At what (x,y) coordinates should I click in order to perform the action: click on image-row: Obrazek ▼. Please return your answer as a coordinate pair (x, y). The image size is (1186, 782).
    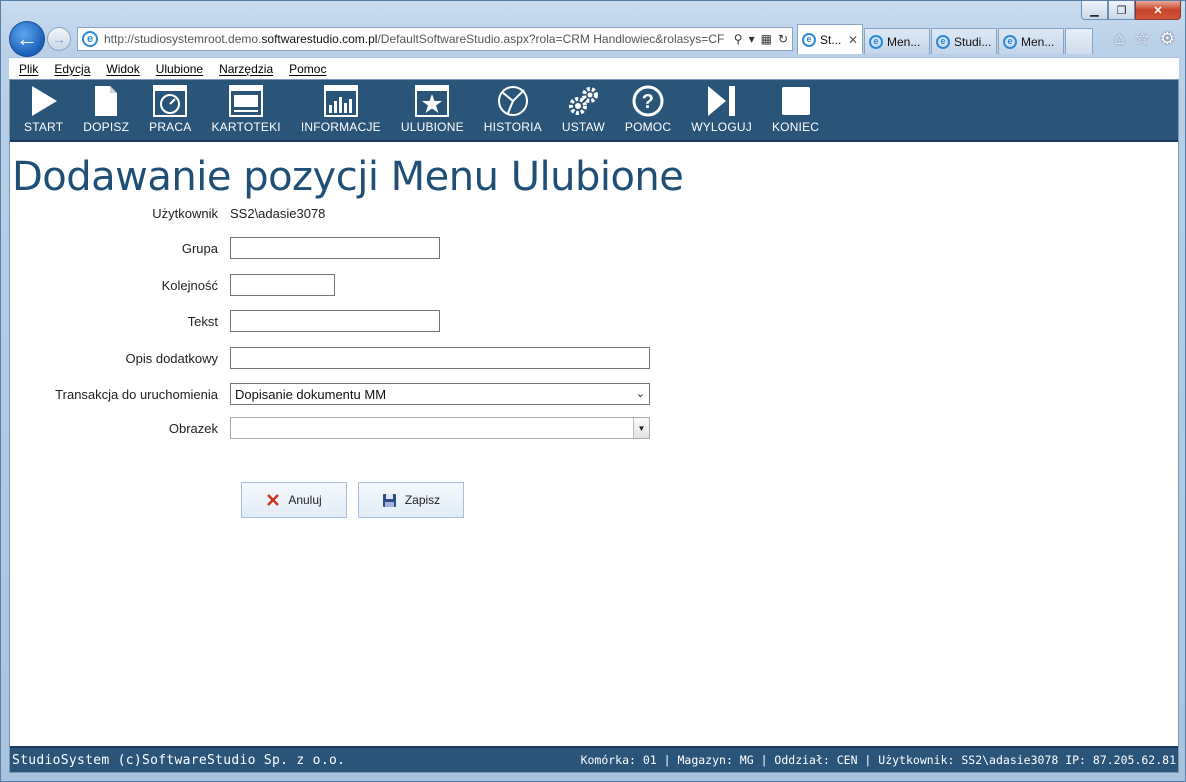
    Looking at the image, I should click on (330, 428).